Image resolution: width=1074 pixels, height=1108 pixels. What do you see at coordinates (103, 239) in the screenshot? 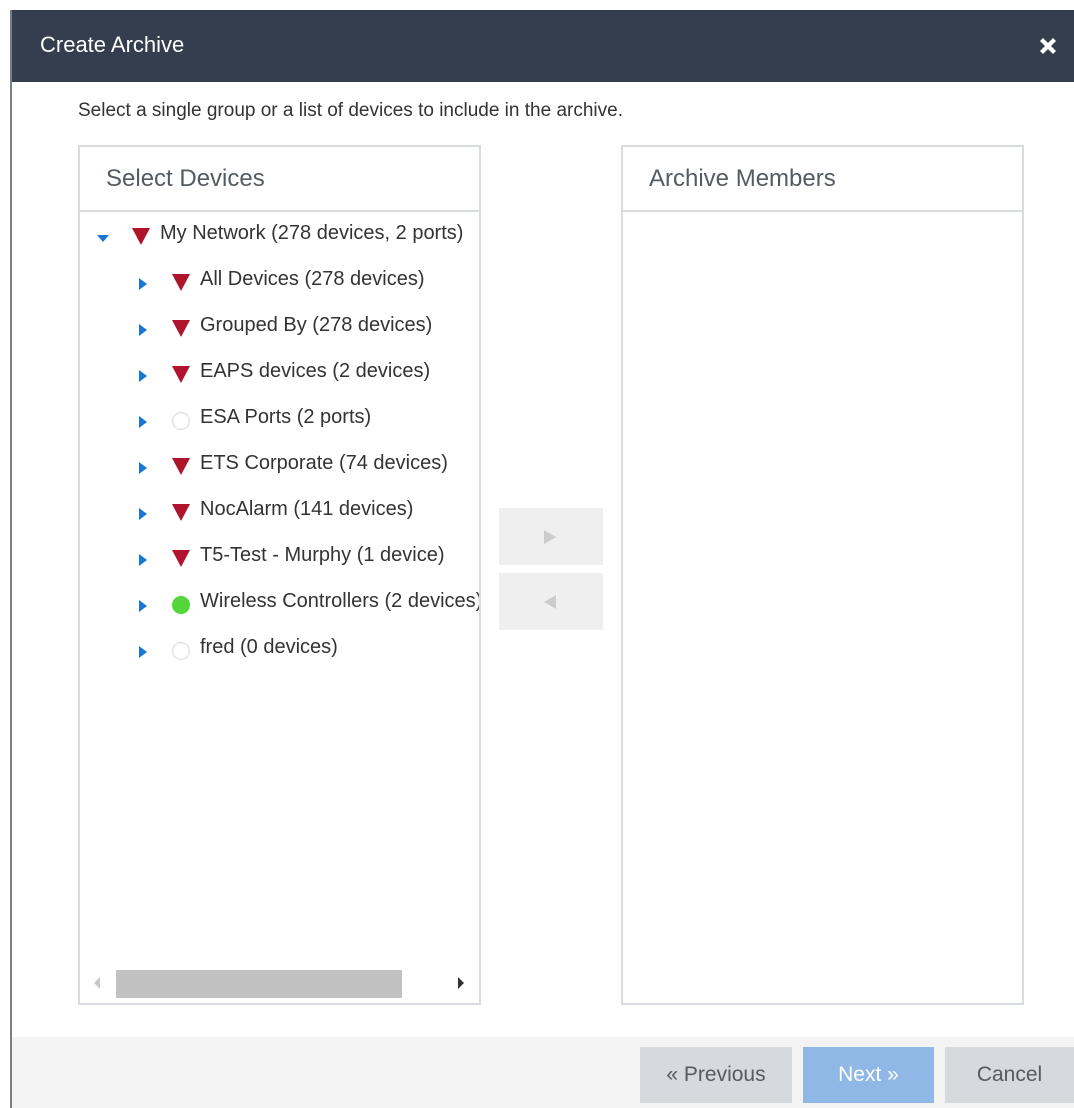
I see `caret-down-icon` at bounding box center [103, 239].